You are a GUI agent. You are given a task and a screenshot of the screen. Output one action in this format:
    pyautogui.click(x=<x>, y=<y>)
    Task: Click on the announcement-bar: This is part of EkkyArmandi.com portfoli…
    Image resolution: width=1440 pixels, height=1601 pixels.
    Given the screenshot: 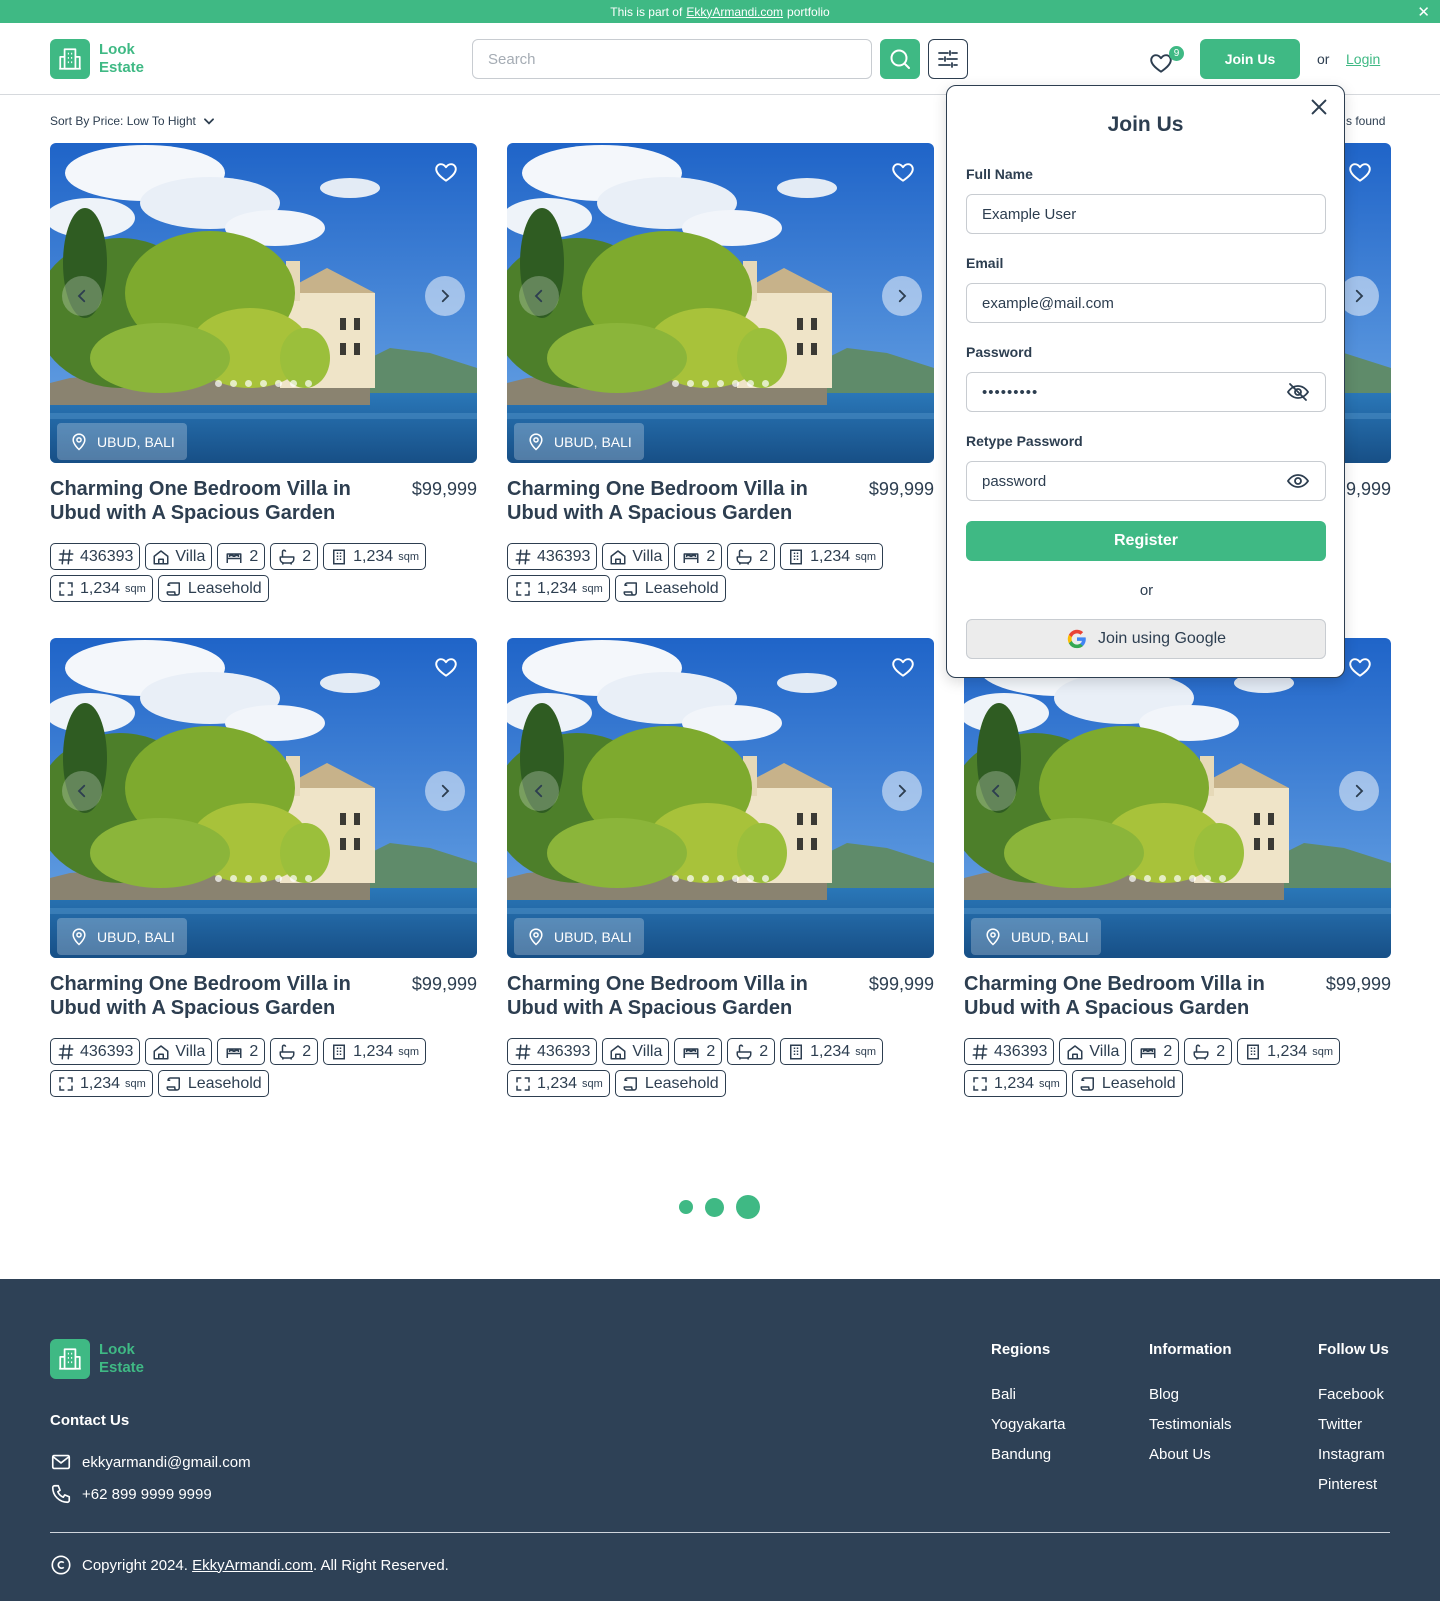 What is the action you would take?
    pyautogui.click(x=720, y=11)
    